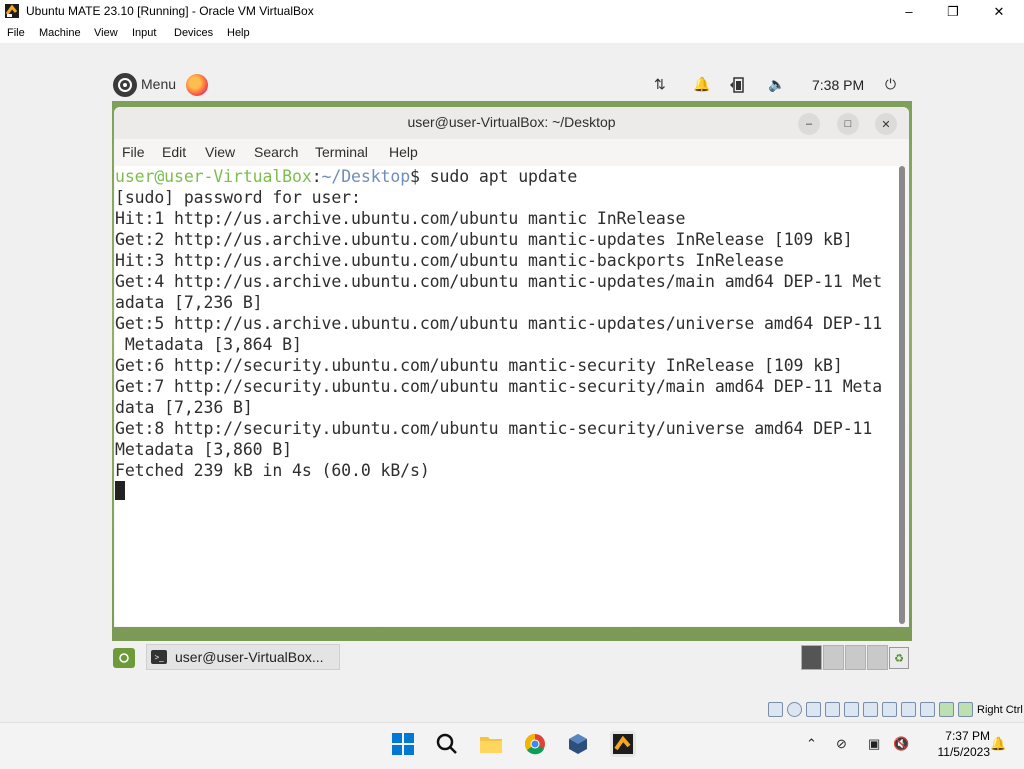 Image resolution: width=1024 pixels, height=769 pixels. Describe the element at coordinates (12, 11) in the screenshot. I see `virtualbox-logo-icon` at that location.